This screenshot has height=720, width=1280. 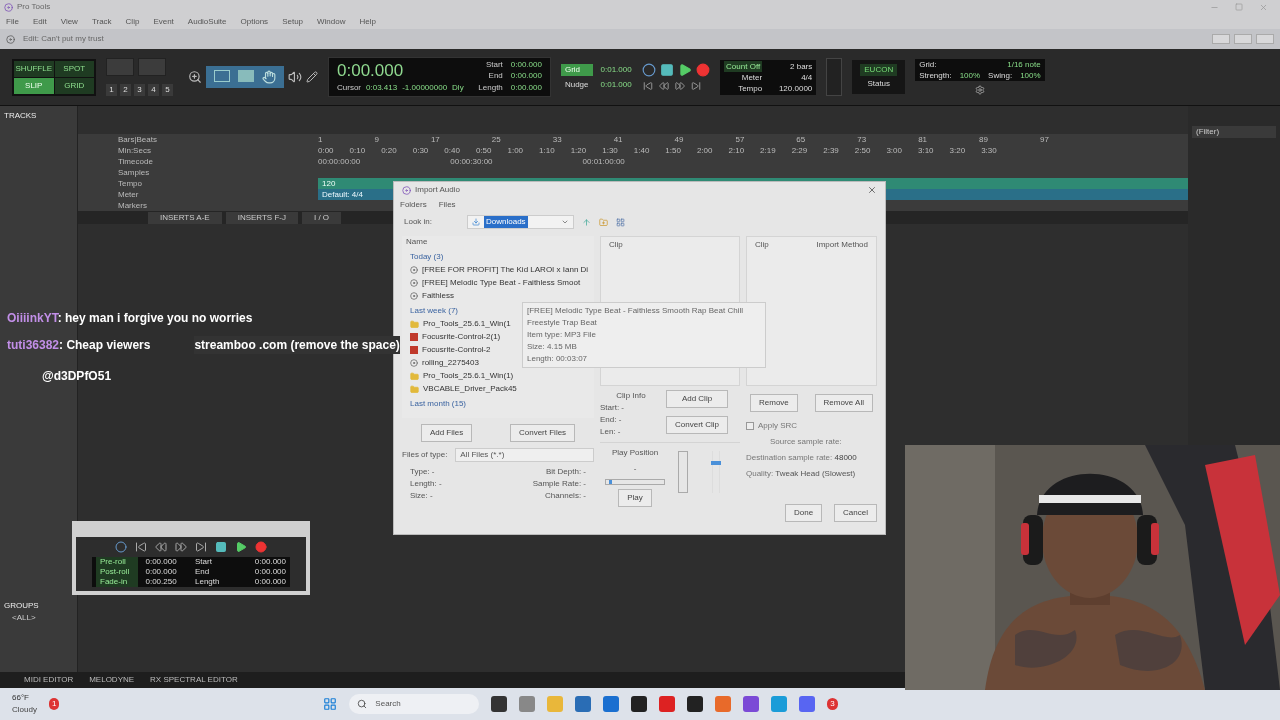 I want to click on ruler-tick: 1:10, so click(x=547, y=150).